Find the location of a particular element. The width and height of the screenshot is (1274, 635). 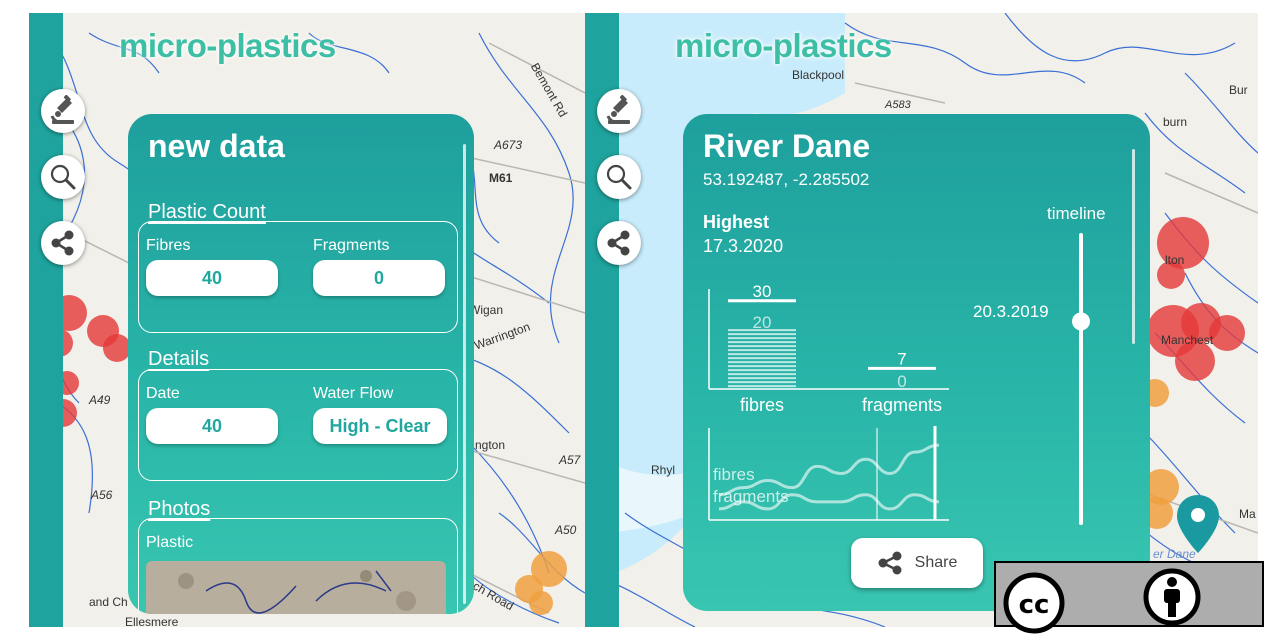

map-label: A50 is located at coordinates (566, 530).